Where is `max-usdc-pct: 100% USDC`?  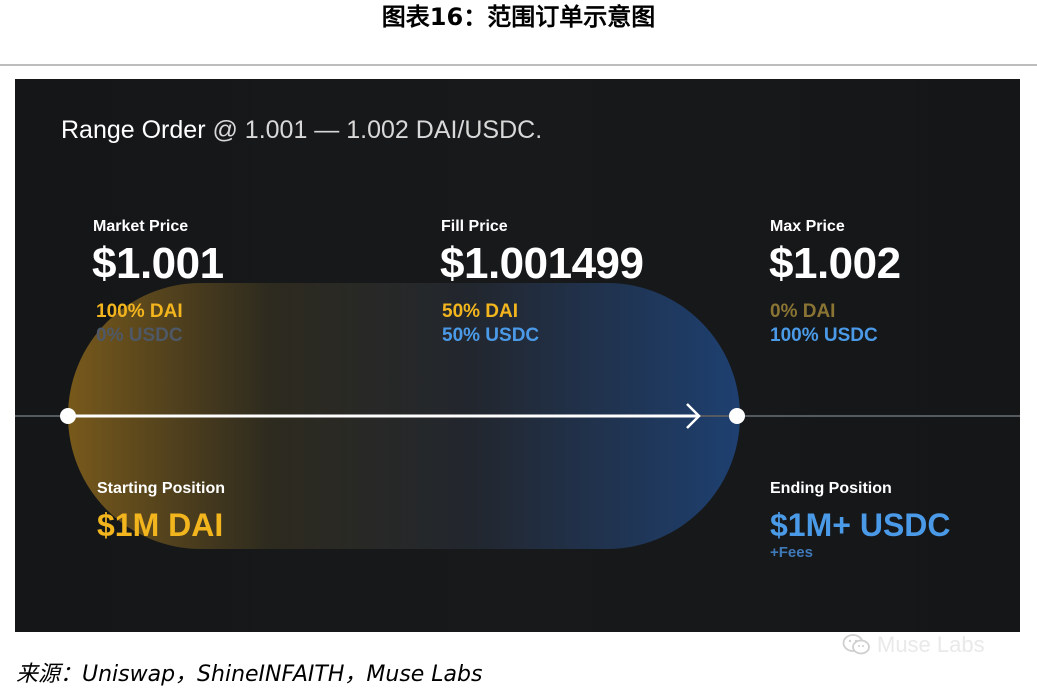 max-usdc-pct: 100% USDC is located at coordinates (824, 335).